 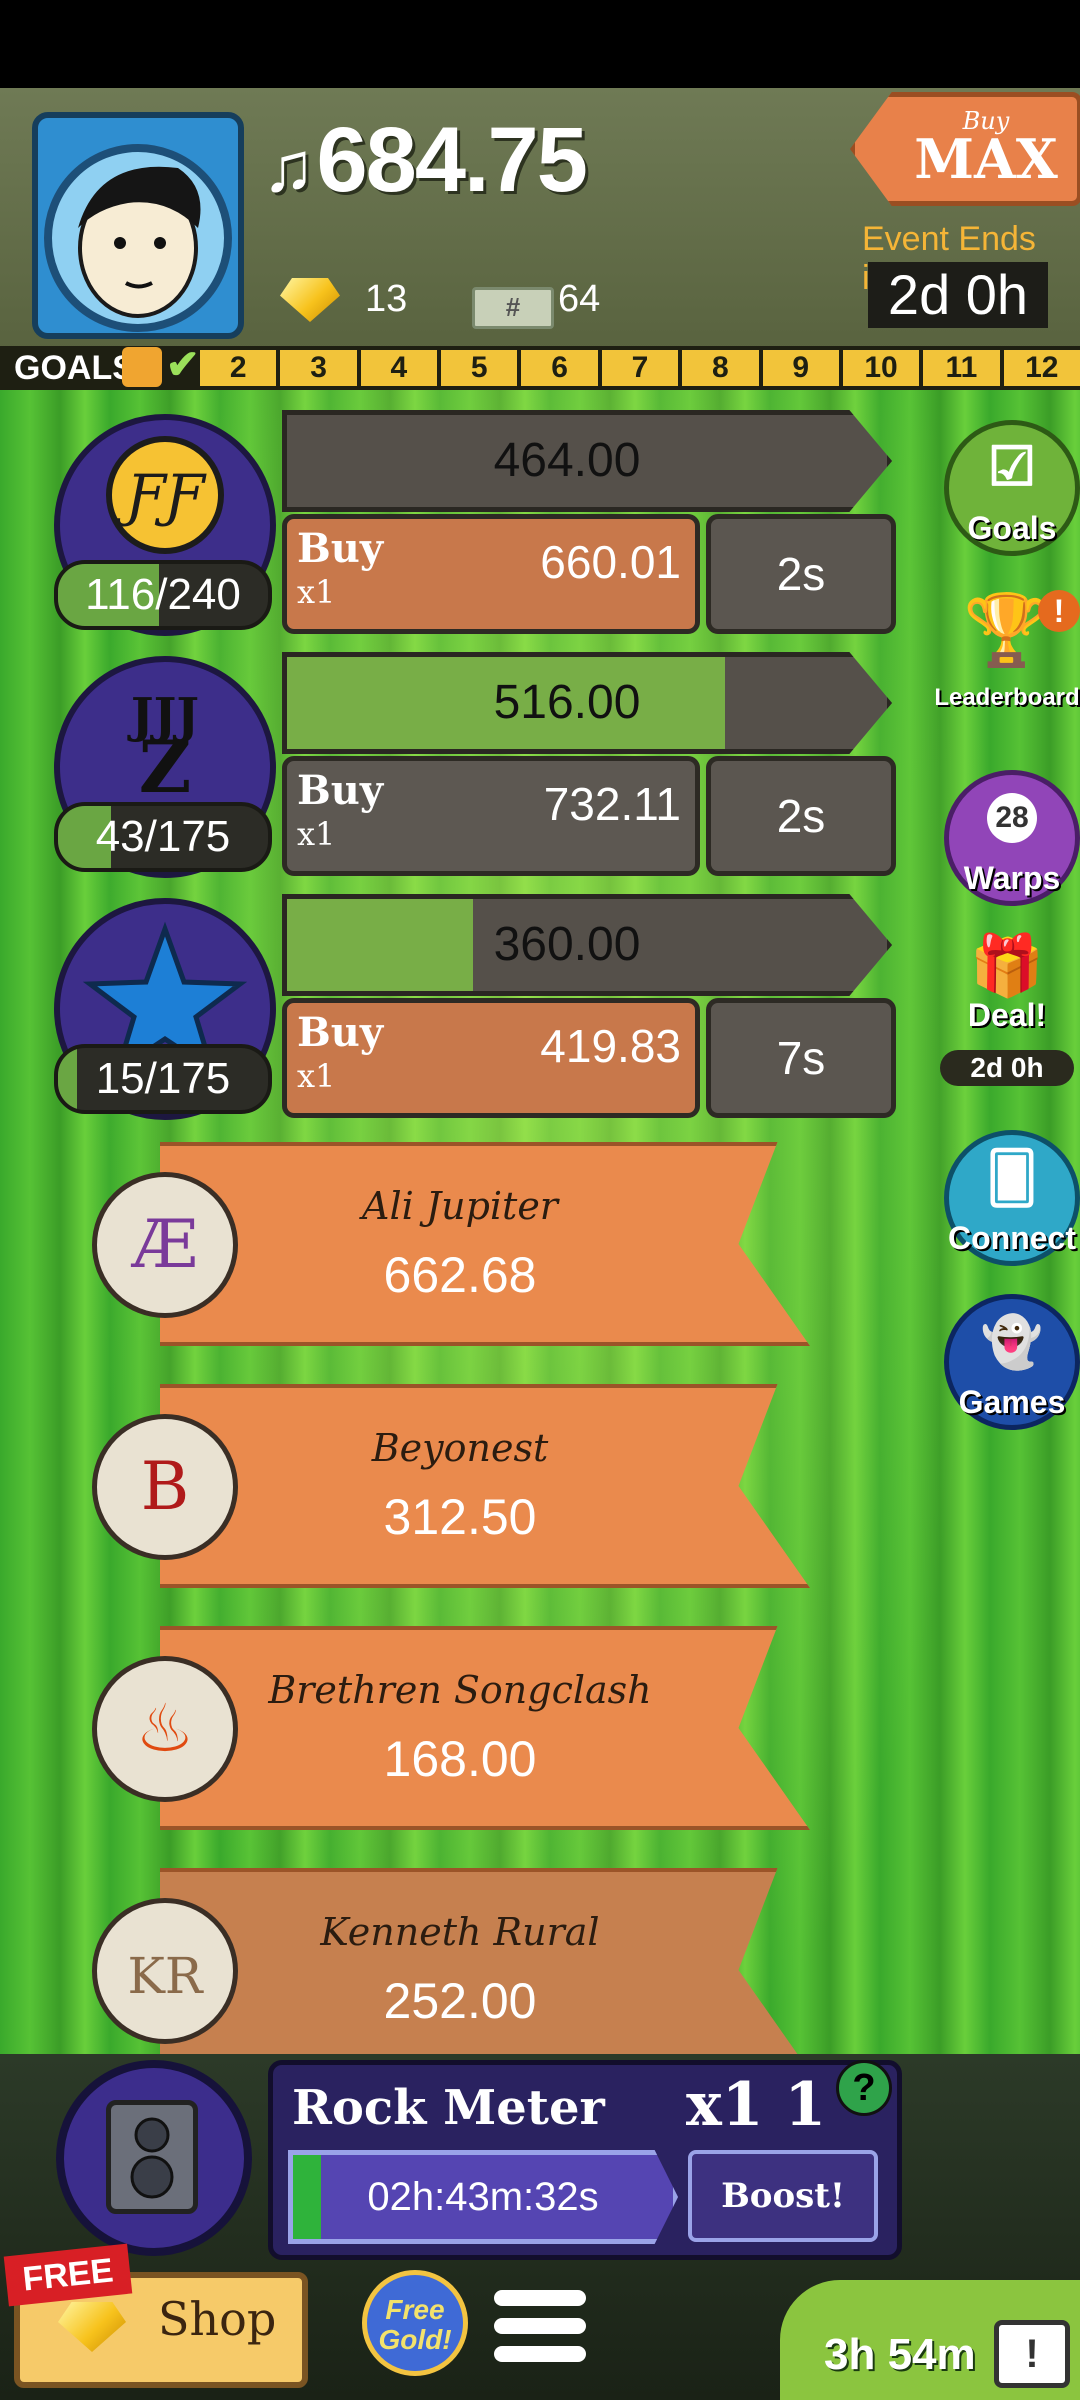 I want to click on checklist-icon: ☑, so click(x=1012, y=467).